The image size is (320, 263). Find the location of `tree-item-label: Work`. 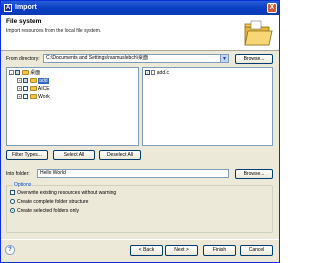

tree-item-label: Work is located at coordinates (44, 97).